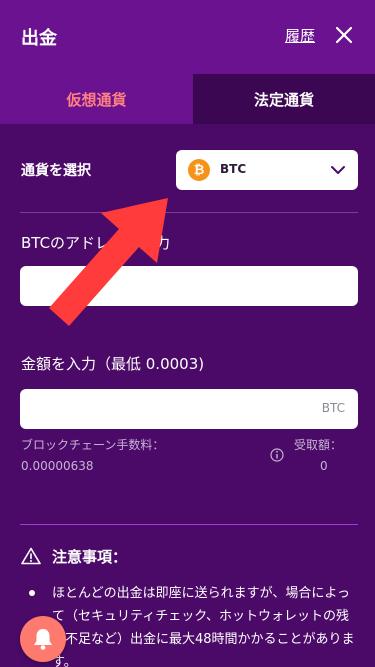 The width and height of the screenshot is (375, 667). I want to click on info-icon, so click(277, 455).